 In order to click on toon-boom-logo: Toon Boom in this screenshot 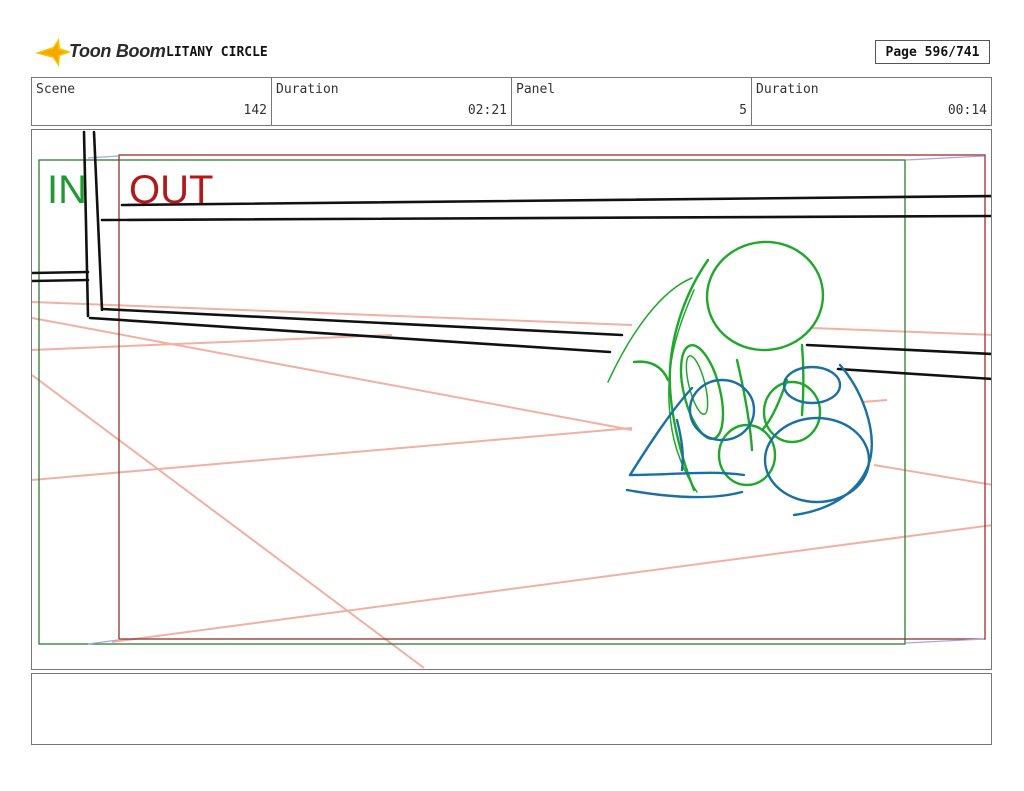, I will do `click(99, 53)`.